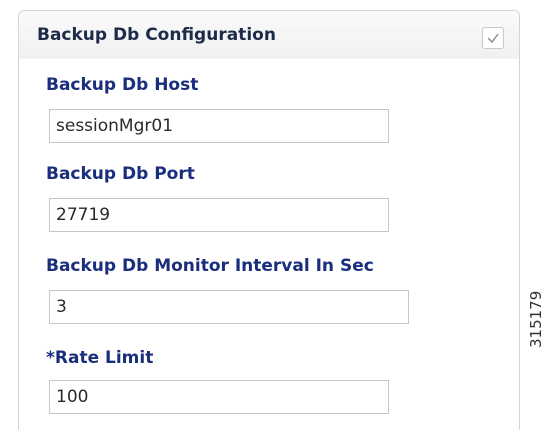  Describe the element at coordinates (210, 266) in the screenshot. I see `backup-db-monitor-interval-label: Backup Db Monitor Interval In Sec` at that location.